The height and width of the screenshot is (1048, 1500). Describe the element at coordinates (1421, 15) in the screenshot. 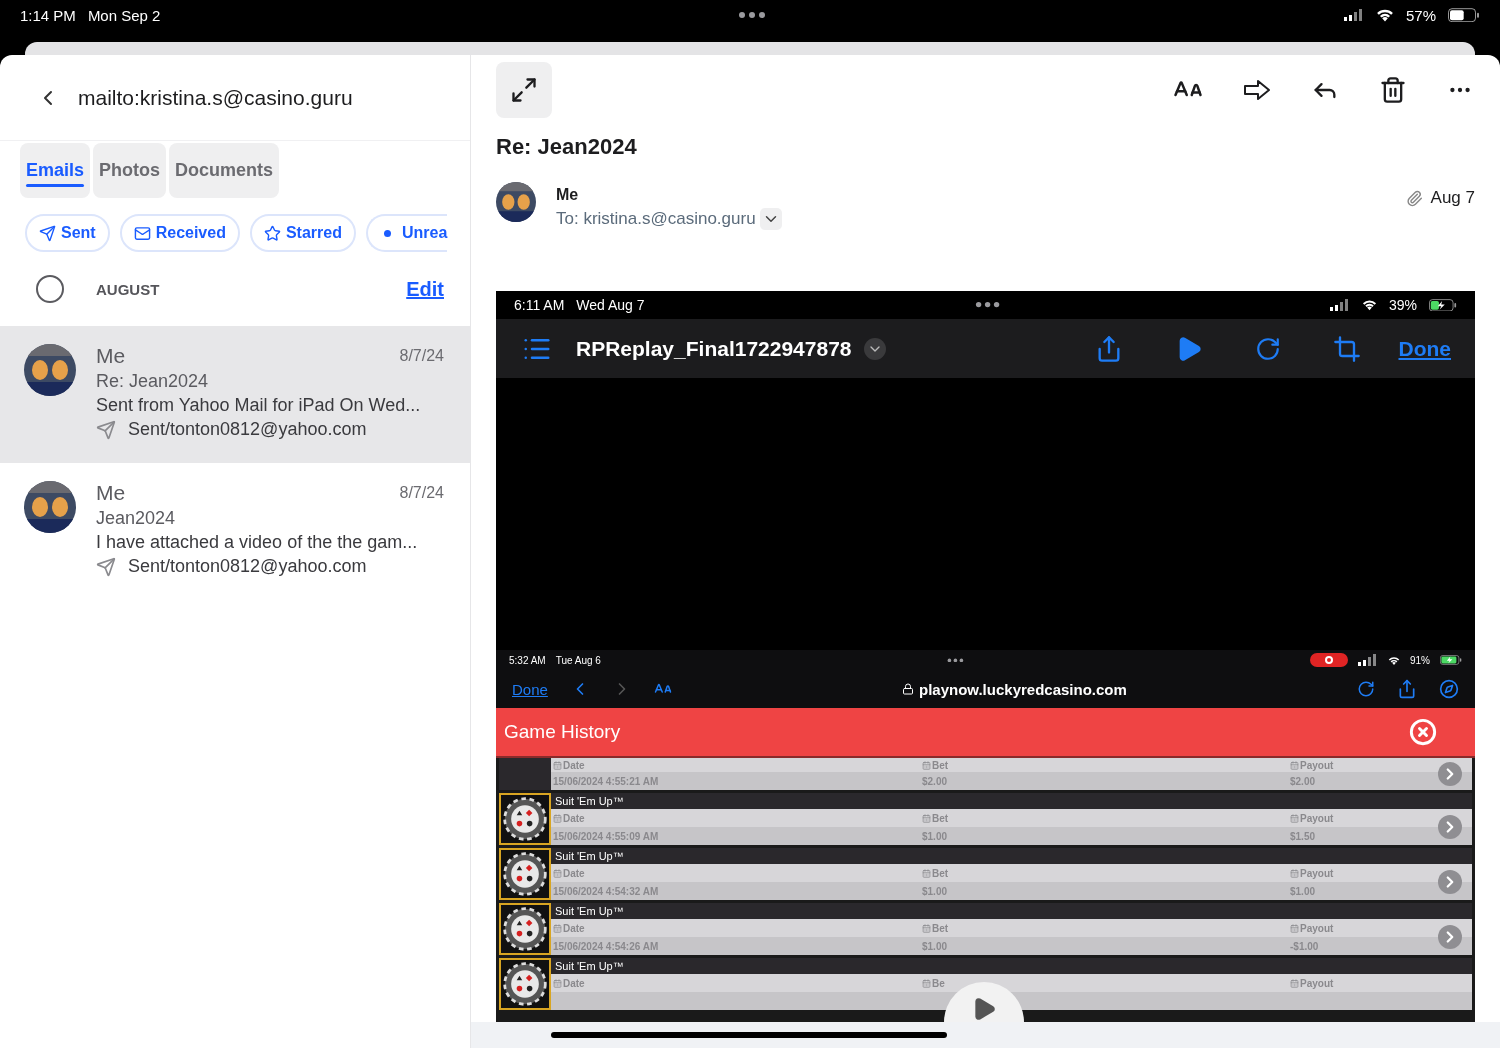

I see `battery-level: 57%` at that location.